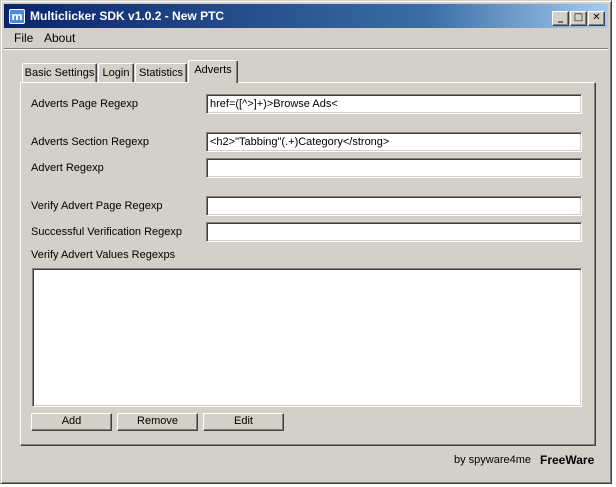 The height and width of the screenshot is (487, 616). I want to click on footer-credit: by spyware4me, so click(493, 460).